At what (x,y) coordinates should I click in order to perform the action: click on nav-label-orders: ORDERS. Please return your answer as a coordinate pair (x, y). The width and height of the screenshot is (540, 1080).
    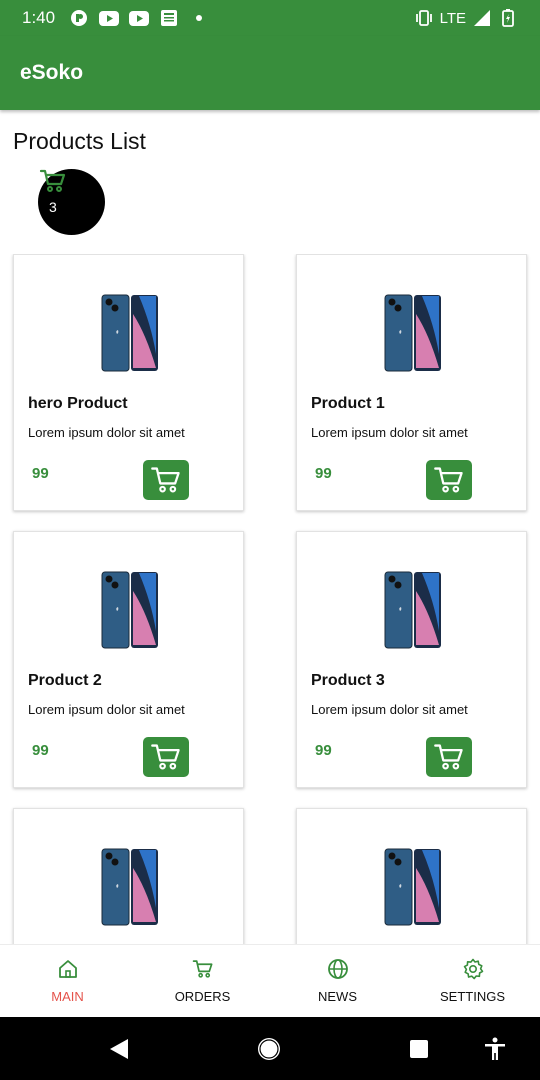
    Looking at the image, I should click on (202, 996).